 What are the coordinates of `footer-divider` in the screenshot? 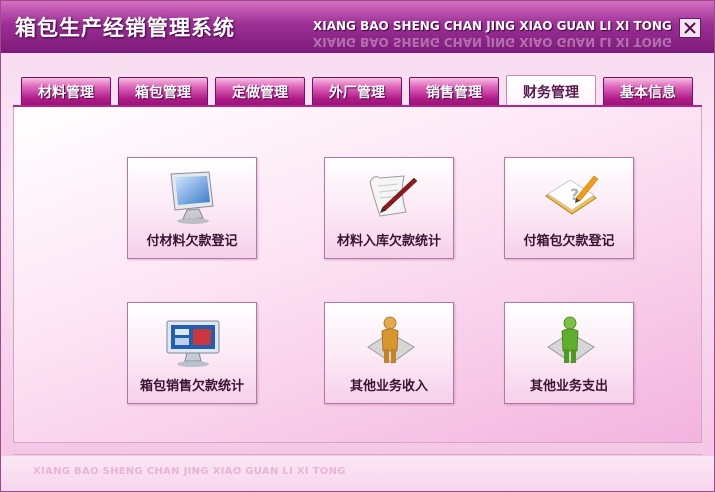 It's located at (357, 454).